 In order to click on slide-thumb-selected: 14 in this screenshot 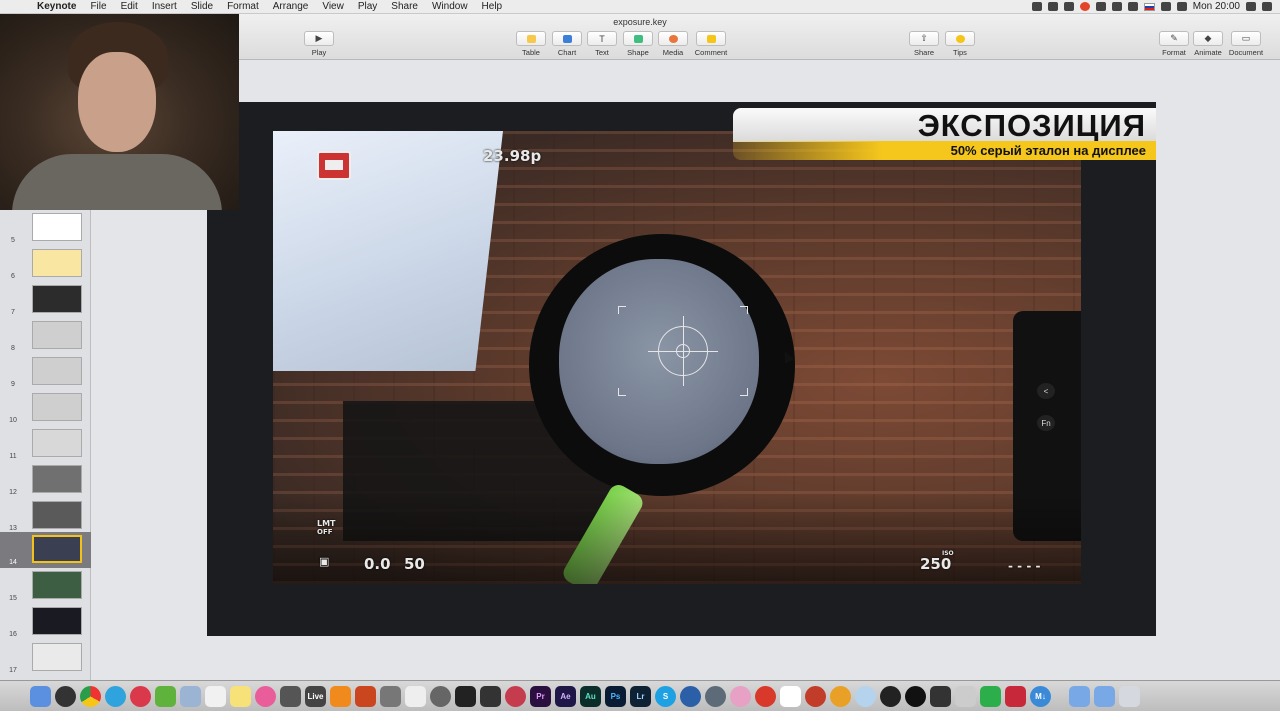, I will do `click(45, 550)`.